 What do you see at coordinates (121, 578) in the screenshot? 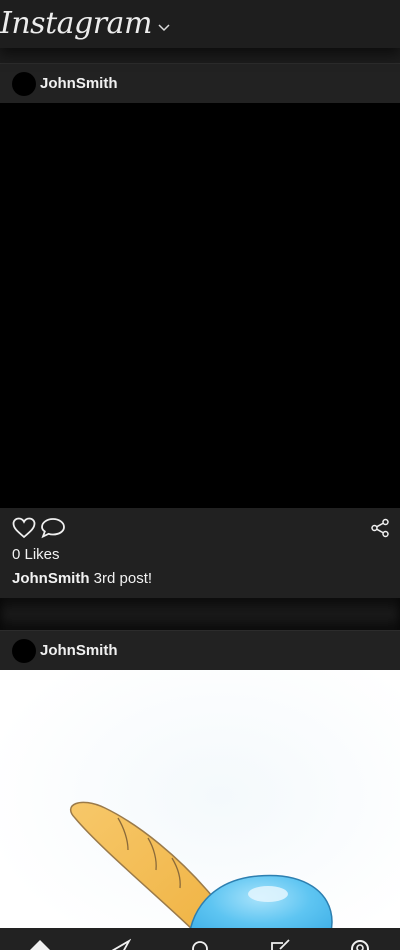
I see `caption-text: 3rd post!` at bounding box center [121, 578].